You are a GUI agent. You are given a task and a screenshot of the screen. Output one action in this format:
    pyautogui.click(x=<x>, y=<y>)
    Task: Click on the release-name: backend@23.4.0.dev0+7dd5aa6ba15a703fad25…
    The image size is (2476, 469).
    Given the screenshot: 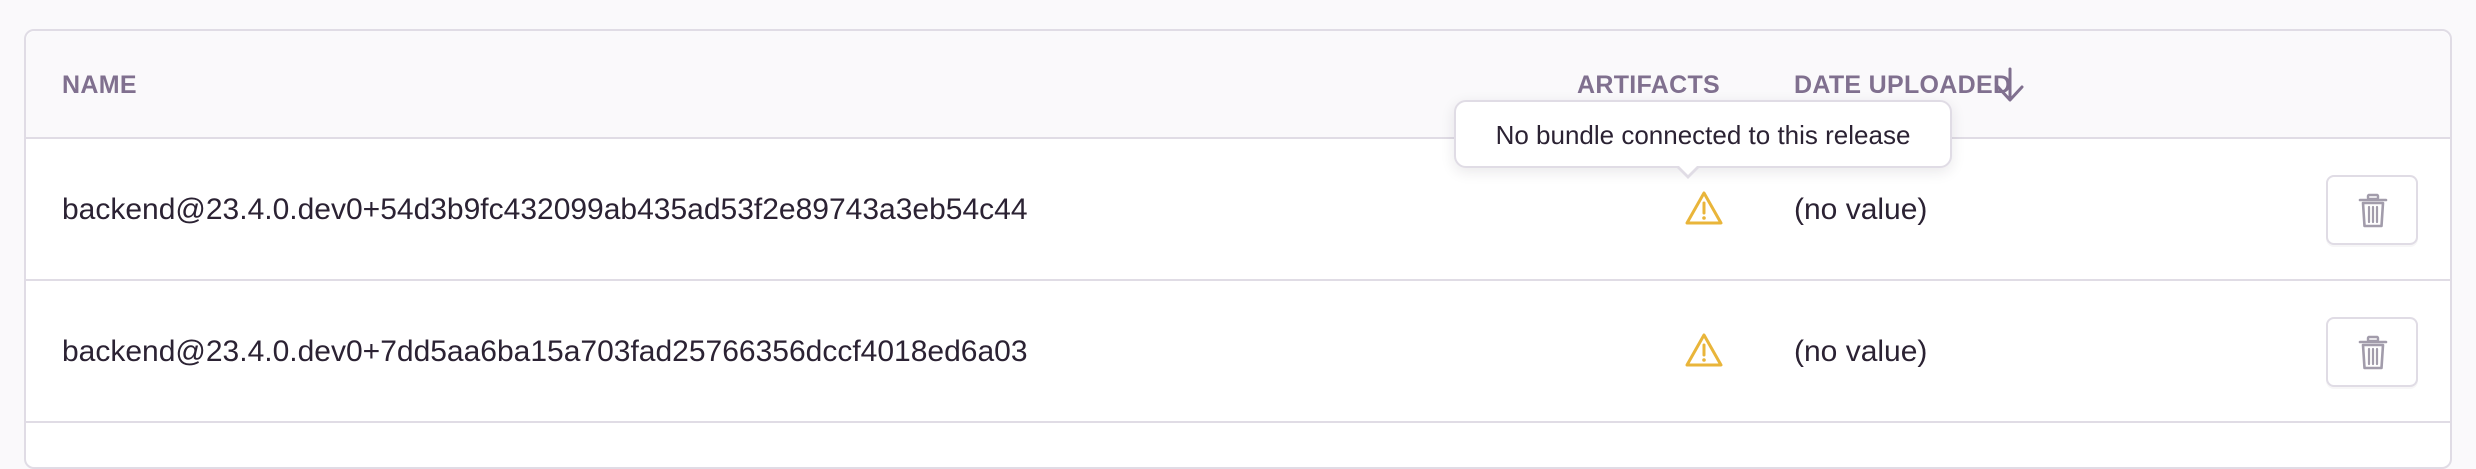 What is the action you would take?
    pyautogui.click(x=545, y=352)
    